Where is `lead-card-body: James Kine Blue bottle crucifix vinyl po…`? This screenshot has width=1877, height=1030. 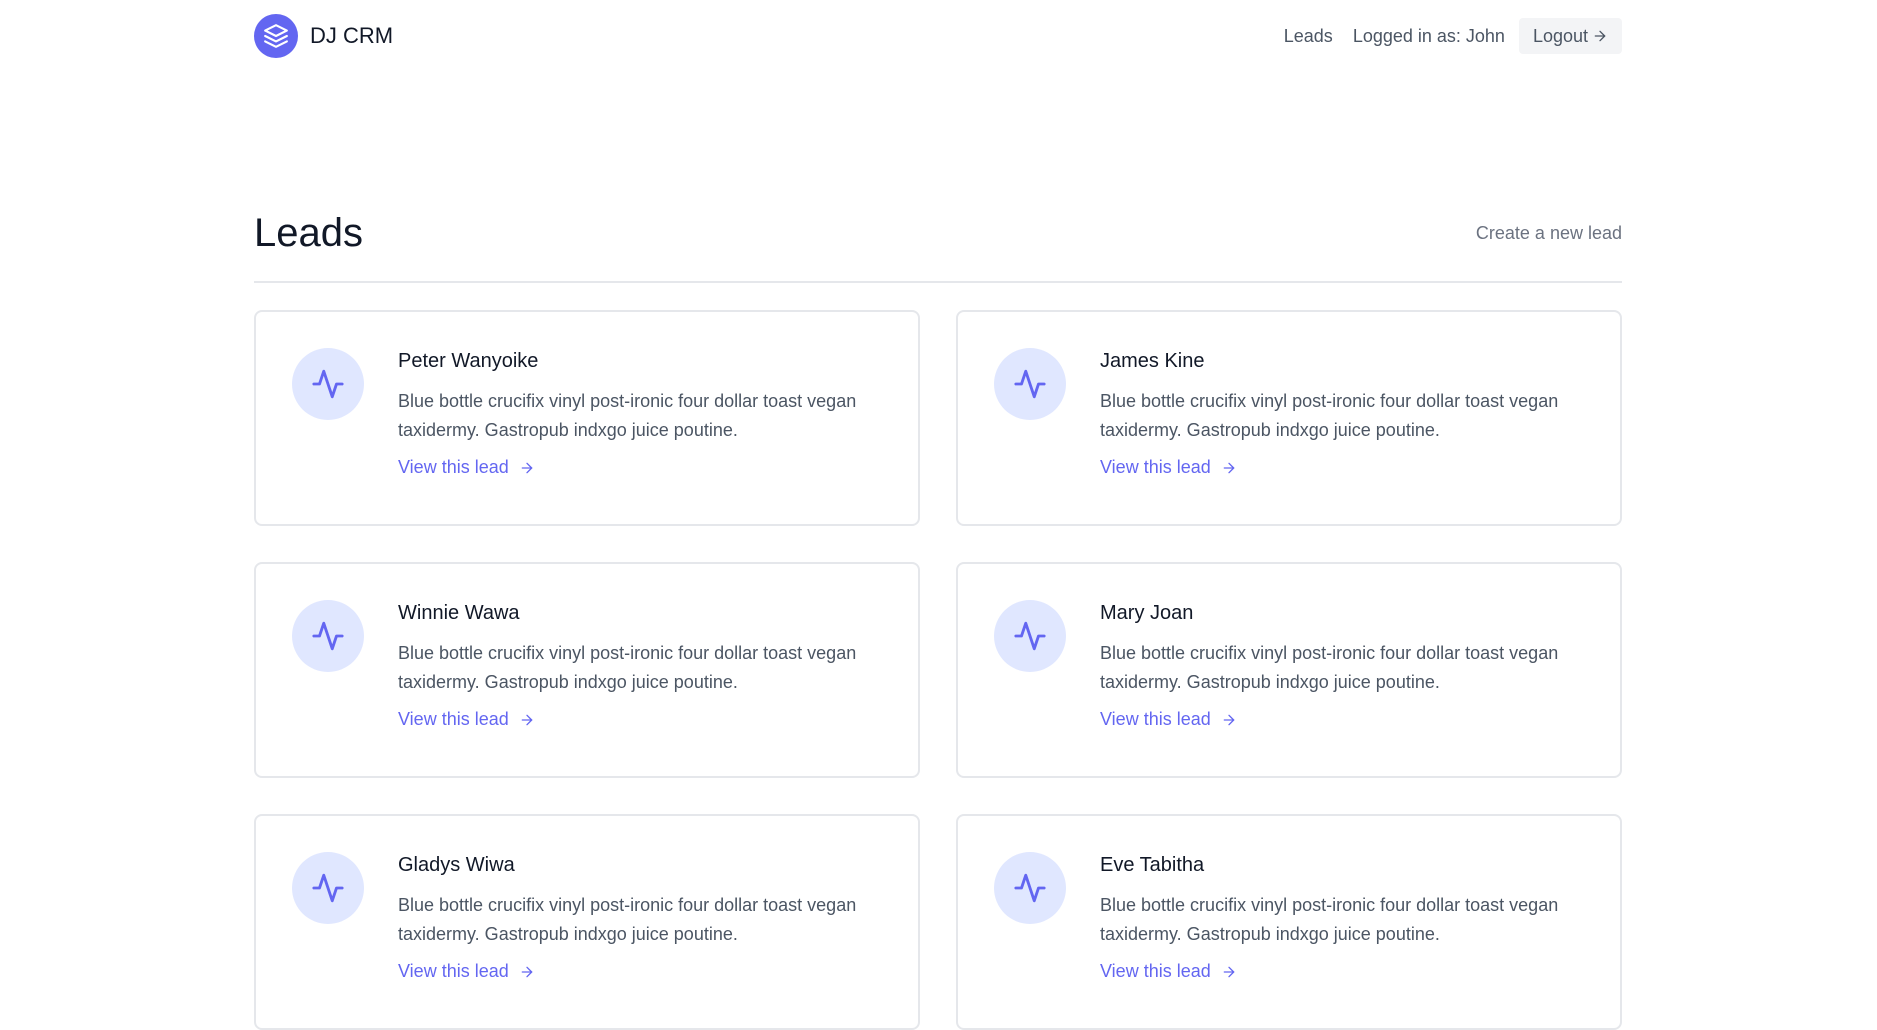 lead-card-body: James Kine Blue bottle crucifix vinyl po… is located at coordinates (1345, 414).